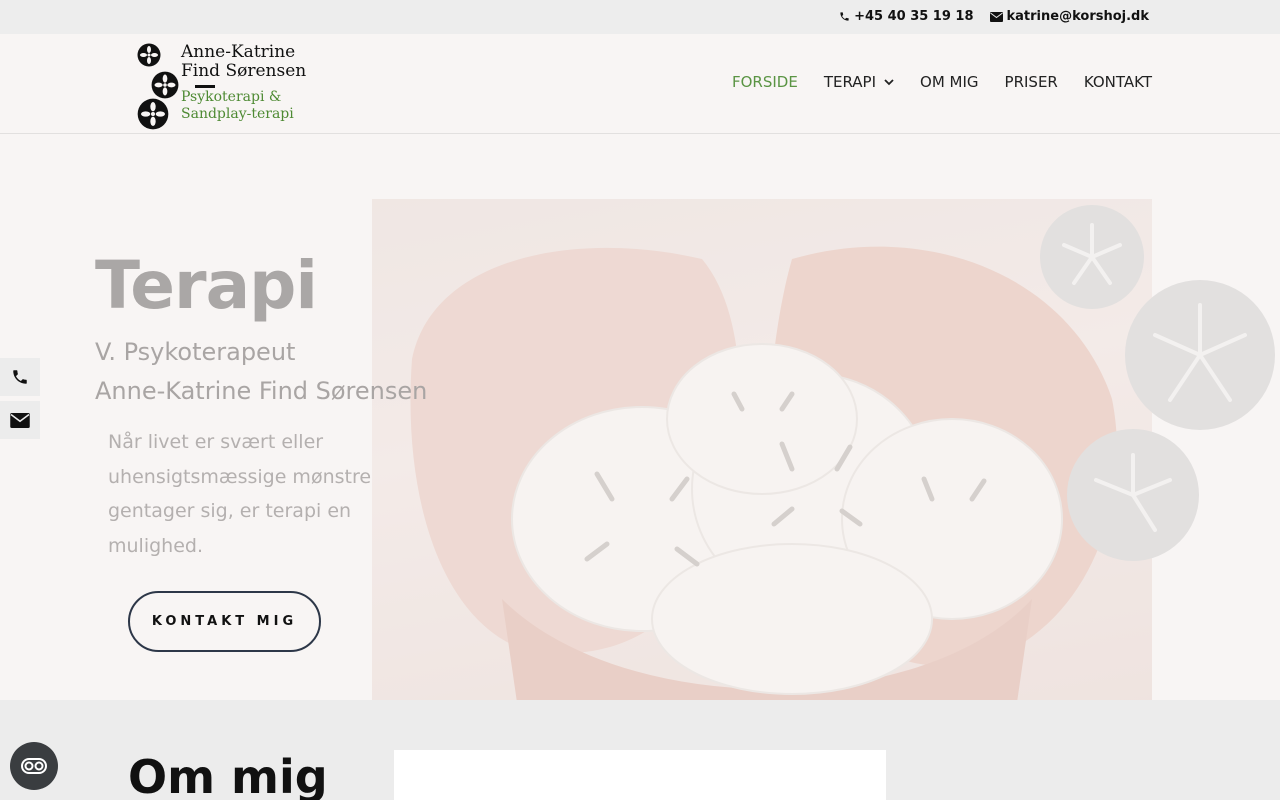 The width and height of the screenshot is (1280, 800). I want to click on nav-item-terapi: TERAPI, so click(859, 82).